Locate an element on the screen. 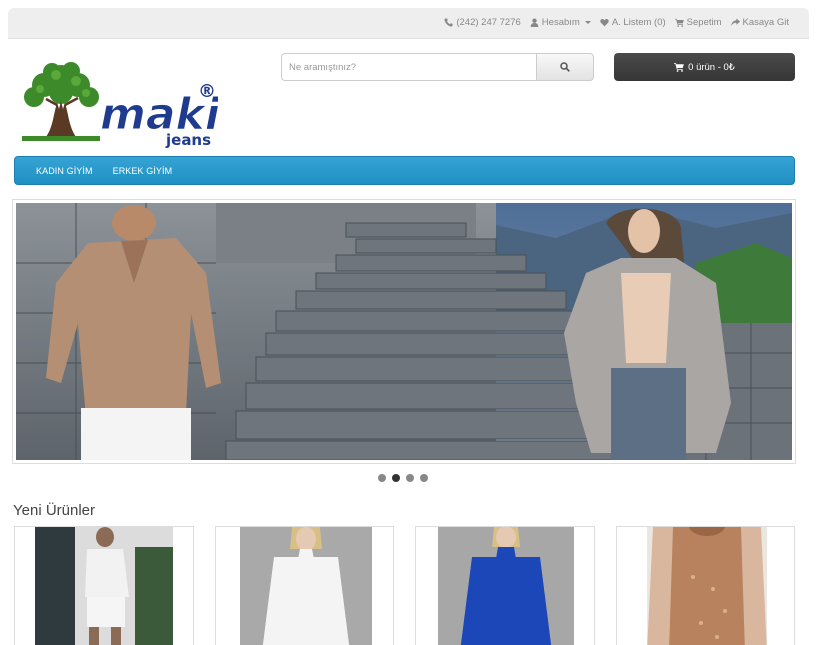 The height and width of the screenshot is (645, 818). search-icon is located at coordinates (565, 67).